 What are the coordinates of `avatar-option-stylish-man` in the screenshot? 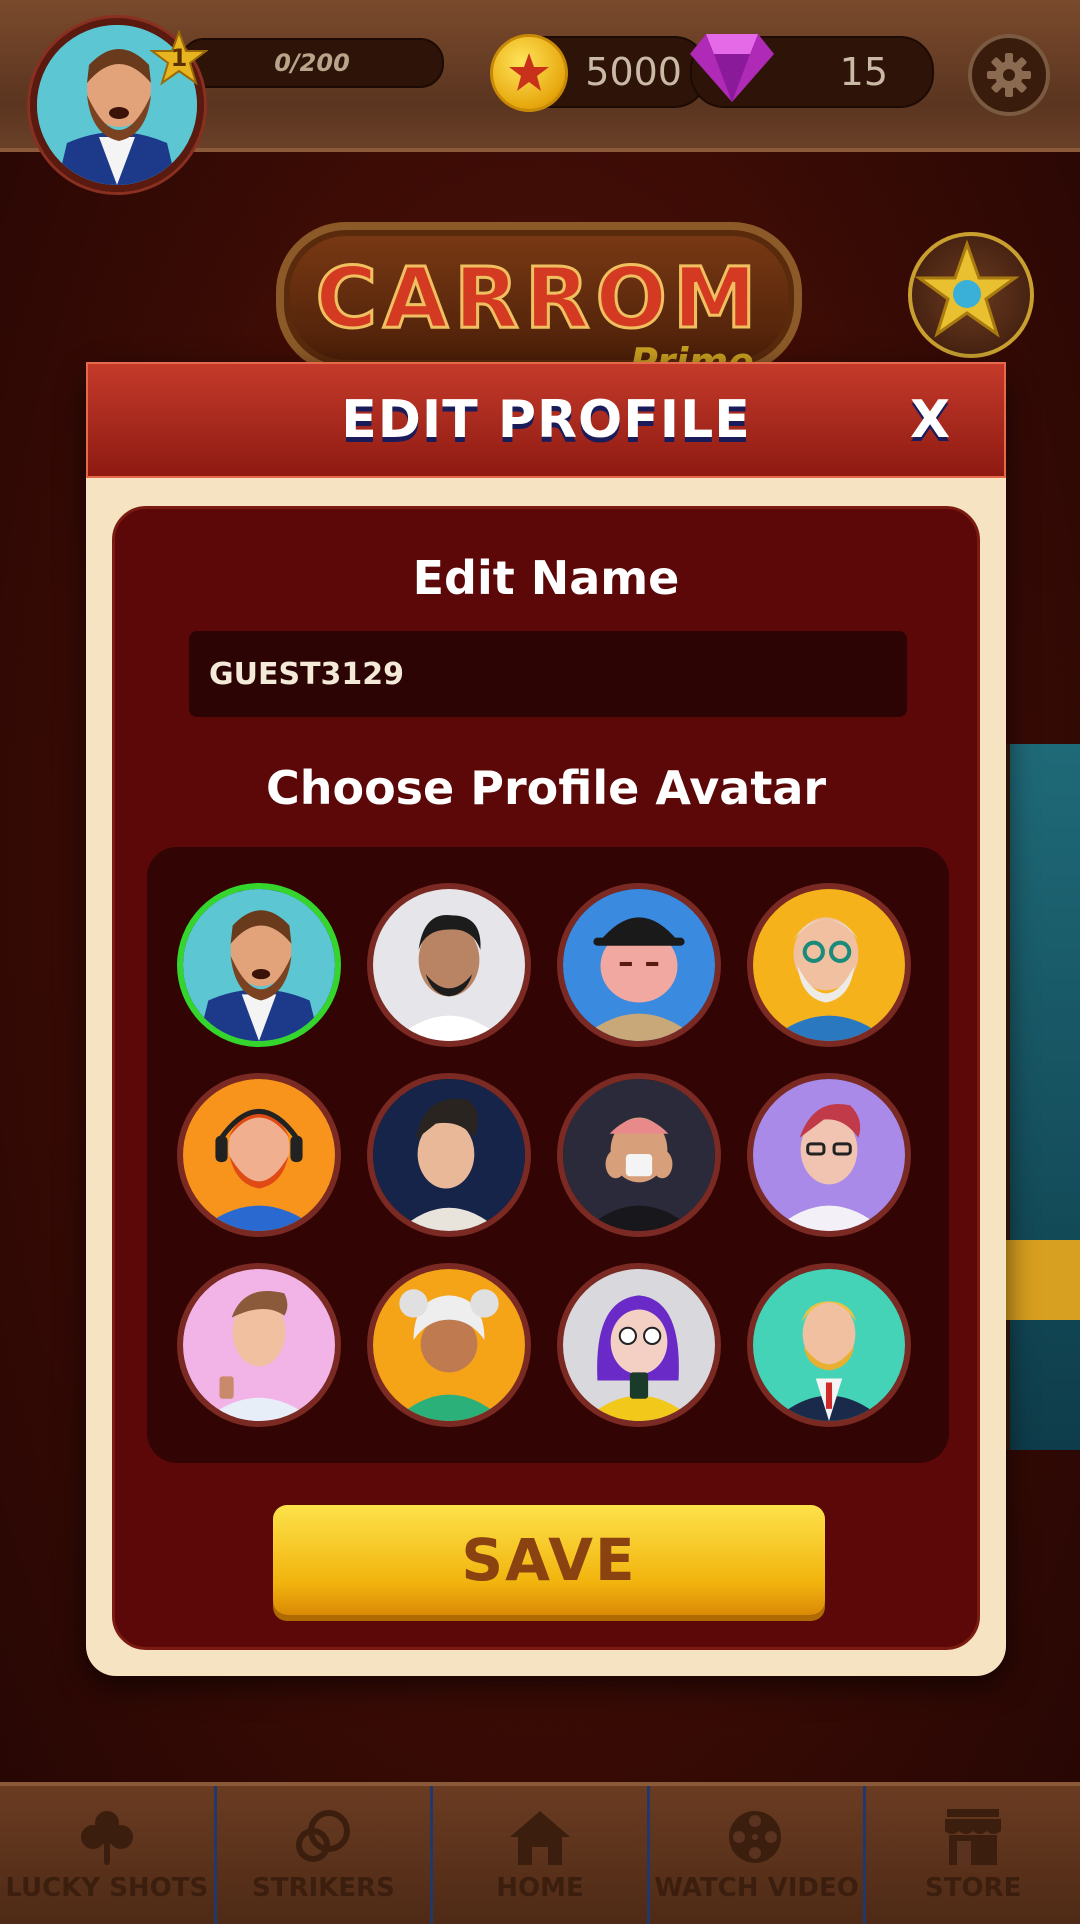 It's located at (449, 1155).